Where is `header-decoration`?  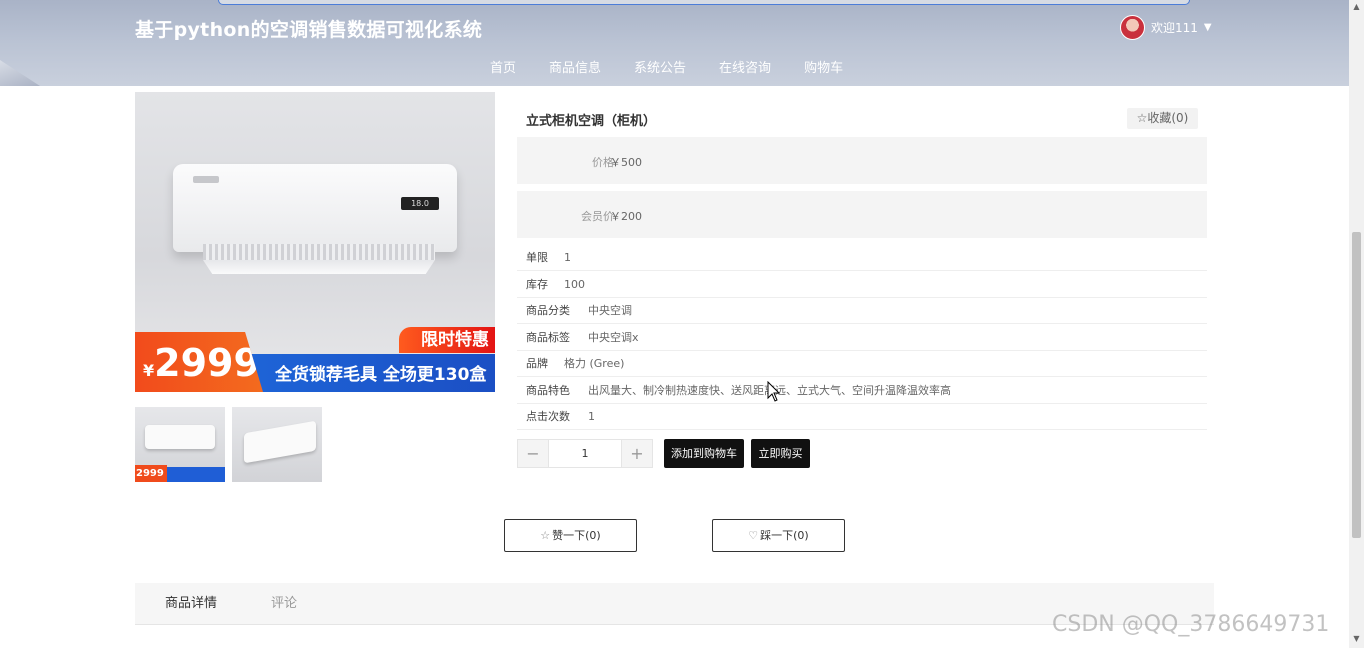
header-decoration is located at coordinates (20, 73).